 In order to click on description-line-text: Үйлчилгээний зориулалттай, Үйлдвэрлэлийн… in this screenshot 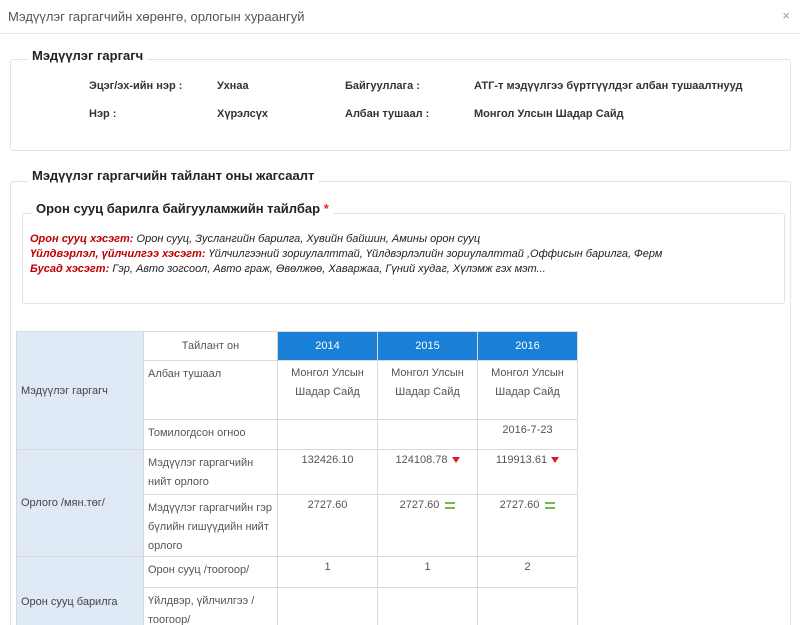, I will do `click(434, 254)`.